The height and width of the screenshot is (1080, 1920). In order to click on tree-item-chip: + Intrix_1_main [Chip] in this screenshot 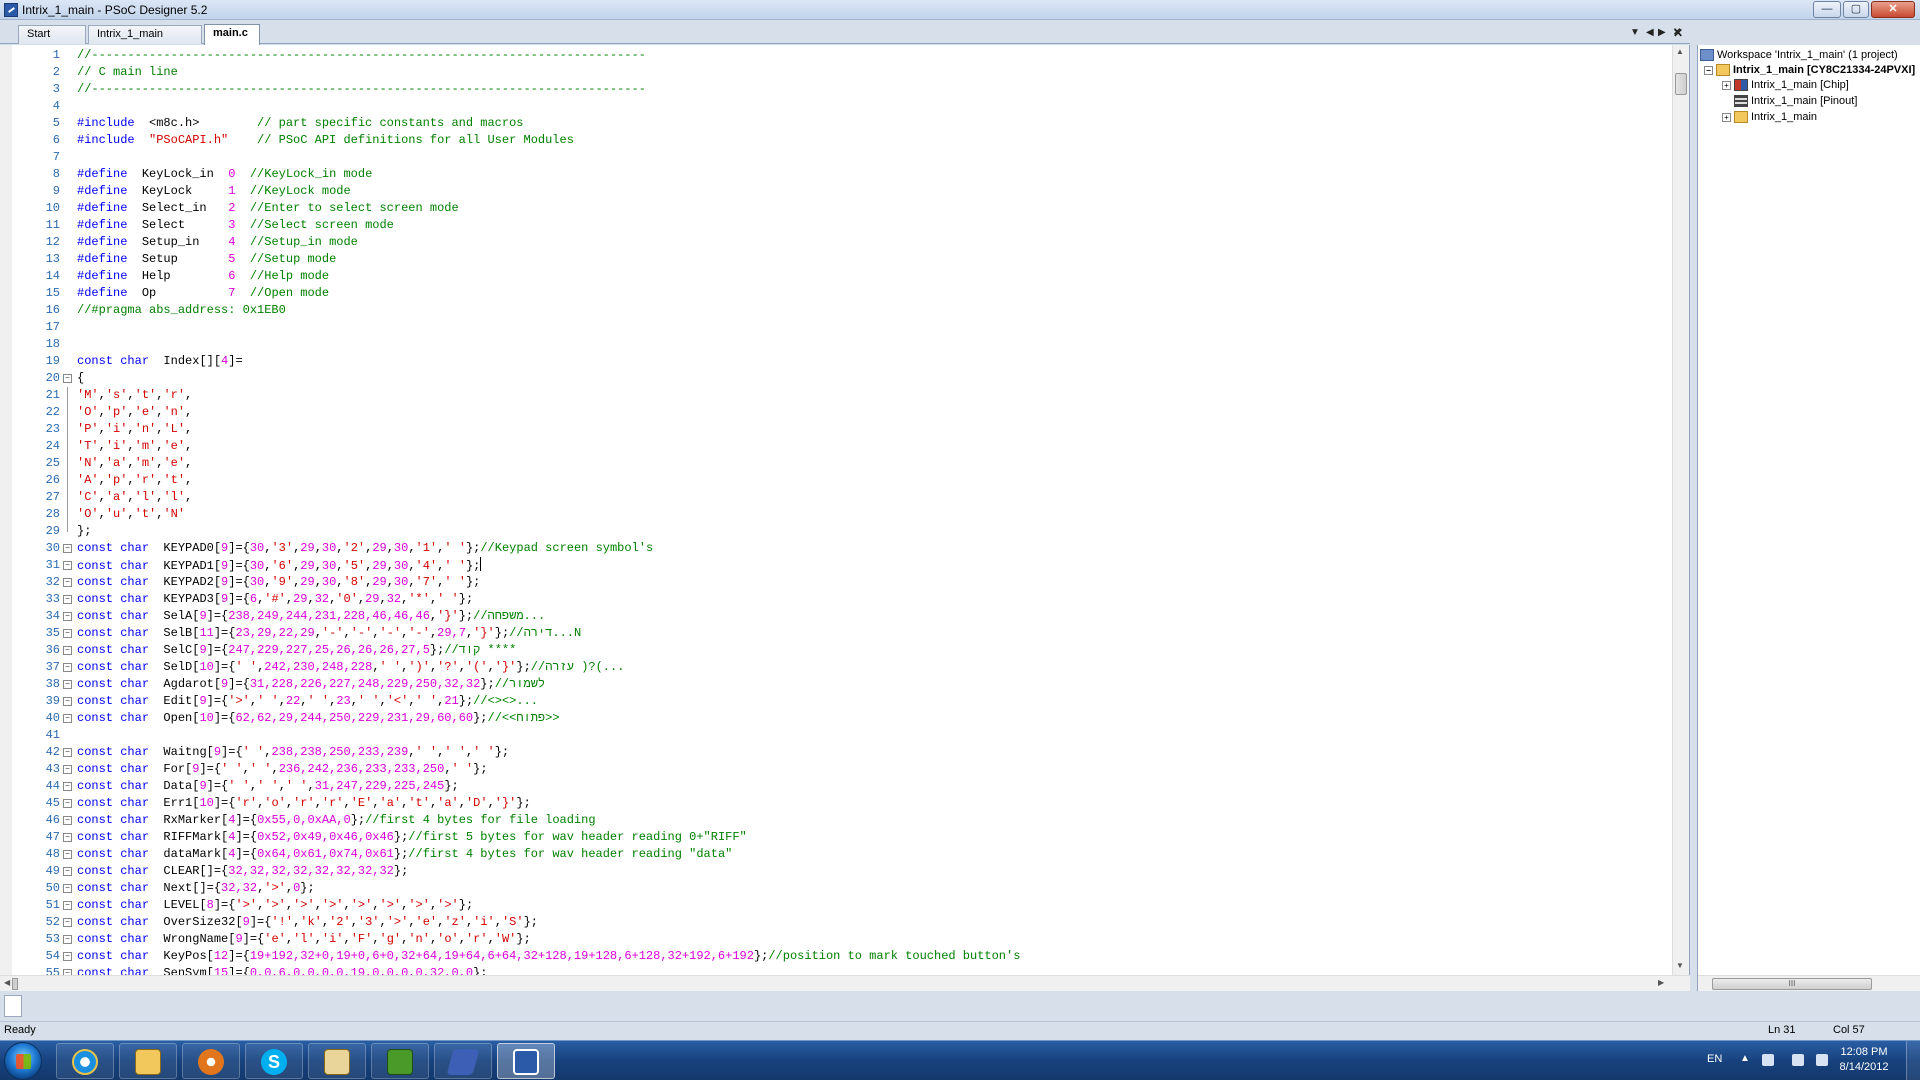, I will do `click(1785, 85)`.